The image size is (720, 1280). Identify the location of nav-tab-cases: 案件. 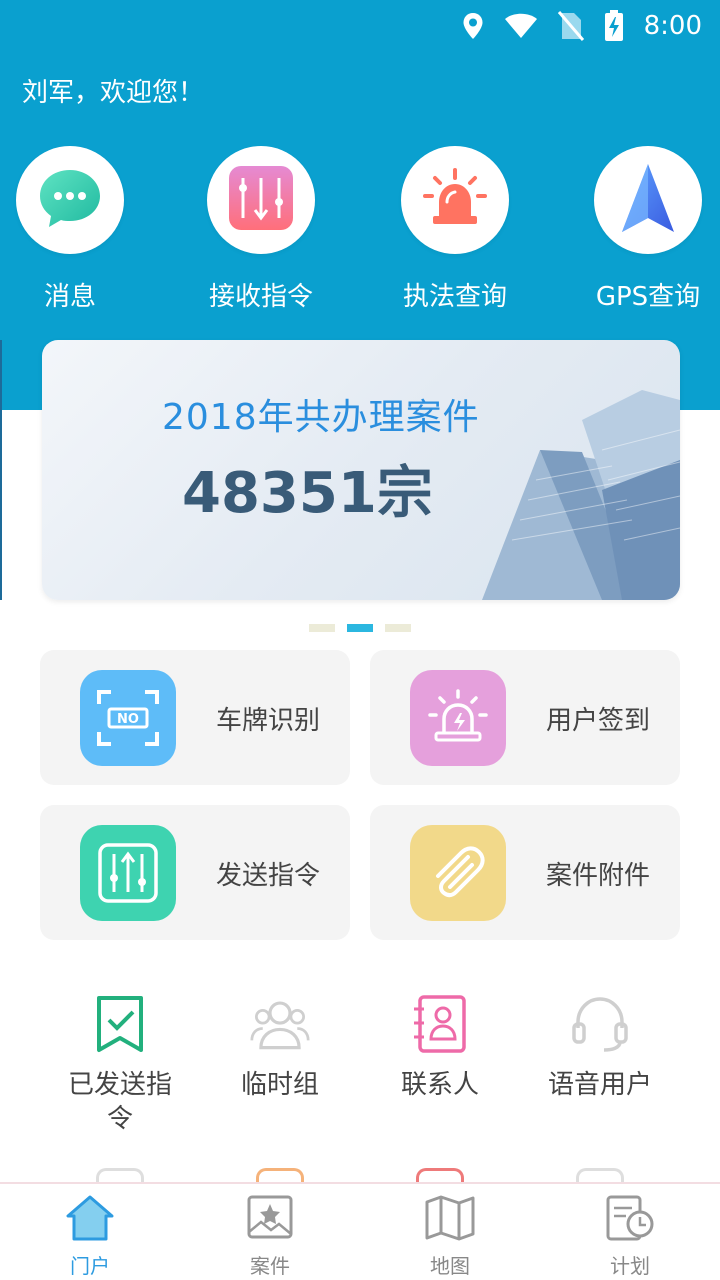
(270, 1232).